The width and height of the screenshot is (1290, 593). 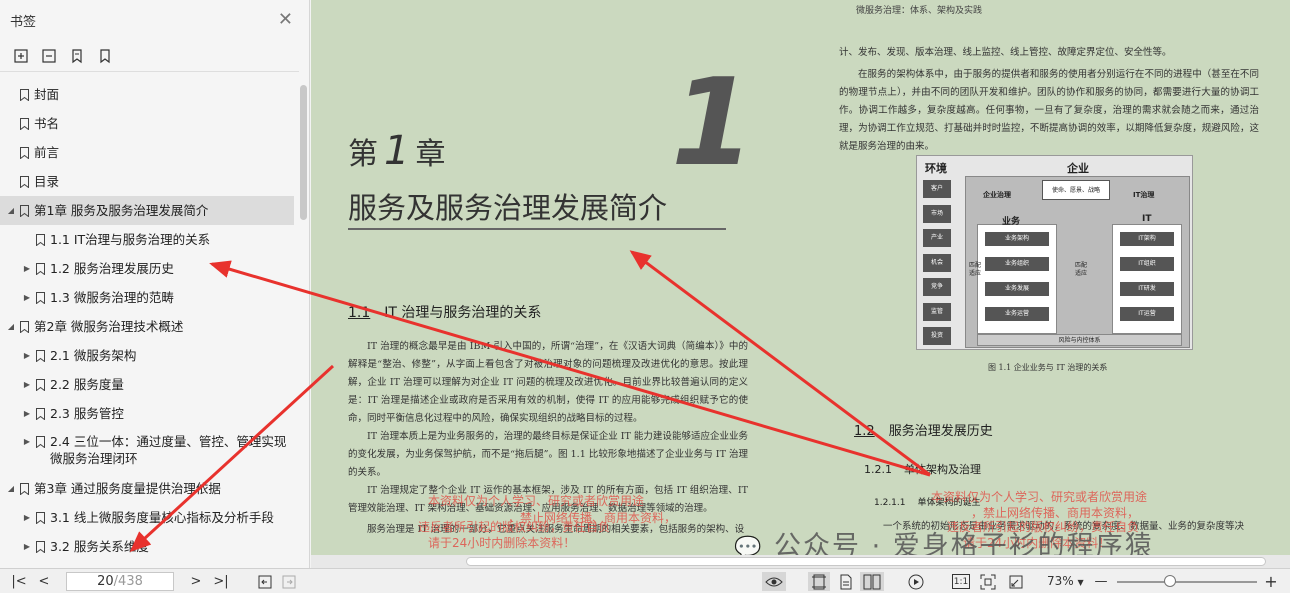 I want to click on bookmark-label: 2.1 微服务架构, so click(x=93, y=355).